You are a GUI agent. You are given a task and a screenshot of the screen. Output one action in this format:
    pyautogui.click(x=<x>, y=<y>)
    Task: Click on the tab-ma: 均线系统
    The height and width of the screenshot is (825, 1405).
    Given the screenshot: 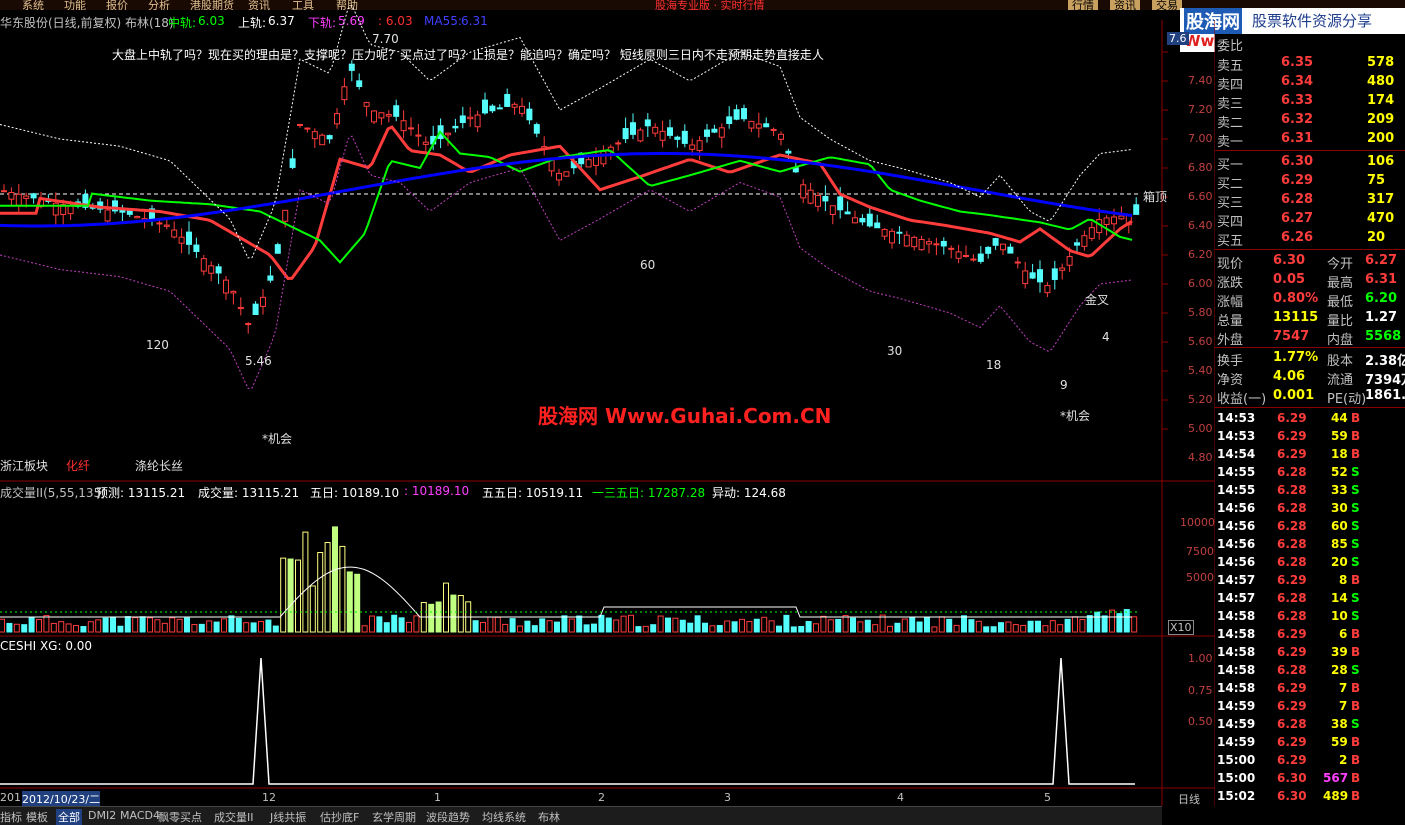 What is the action you would take?
    pyautogui.click(x=504, y=817)
    